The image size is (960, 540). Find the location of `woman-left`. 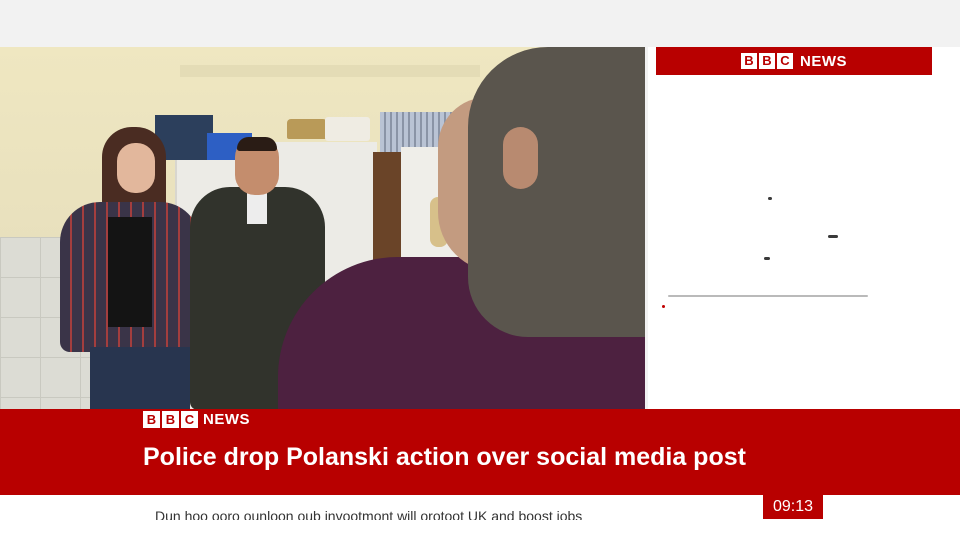

woman-left is located at coordinates (130, 268).